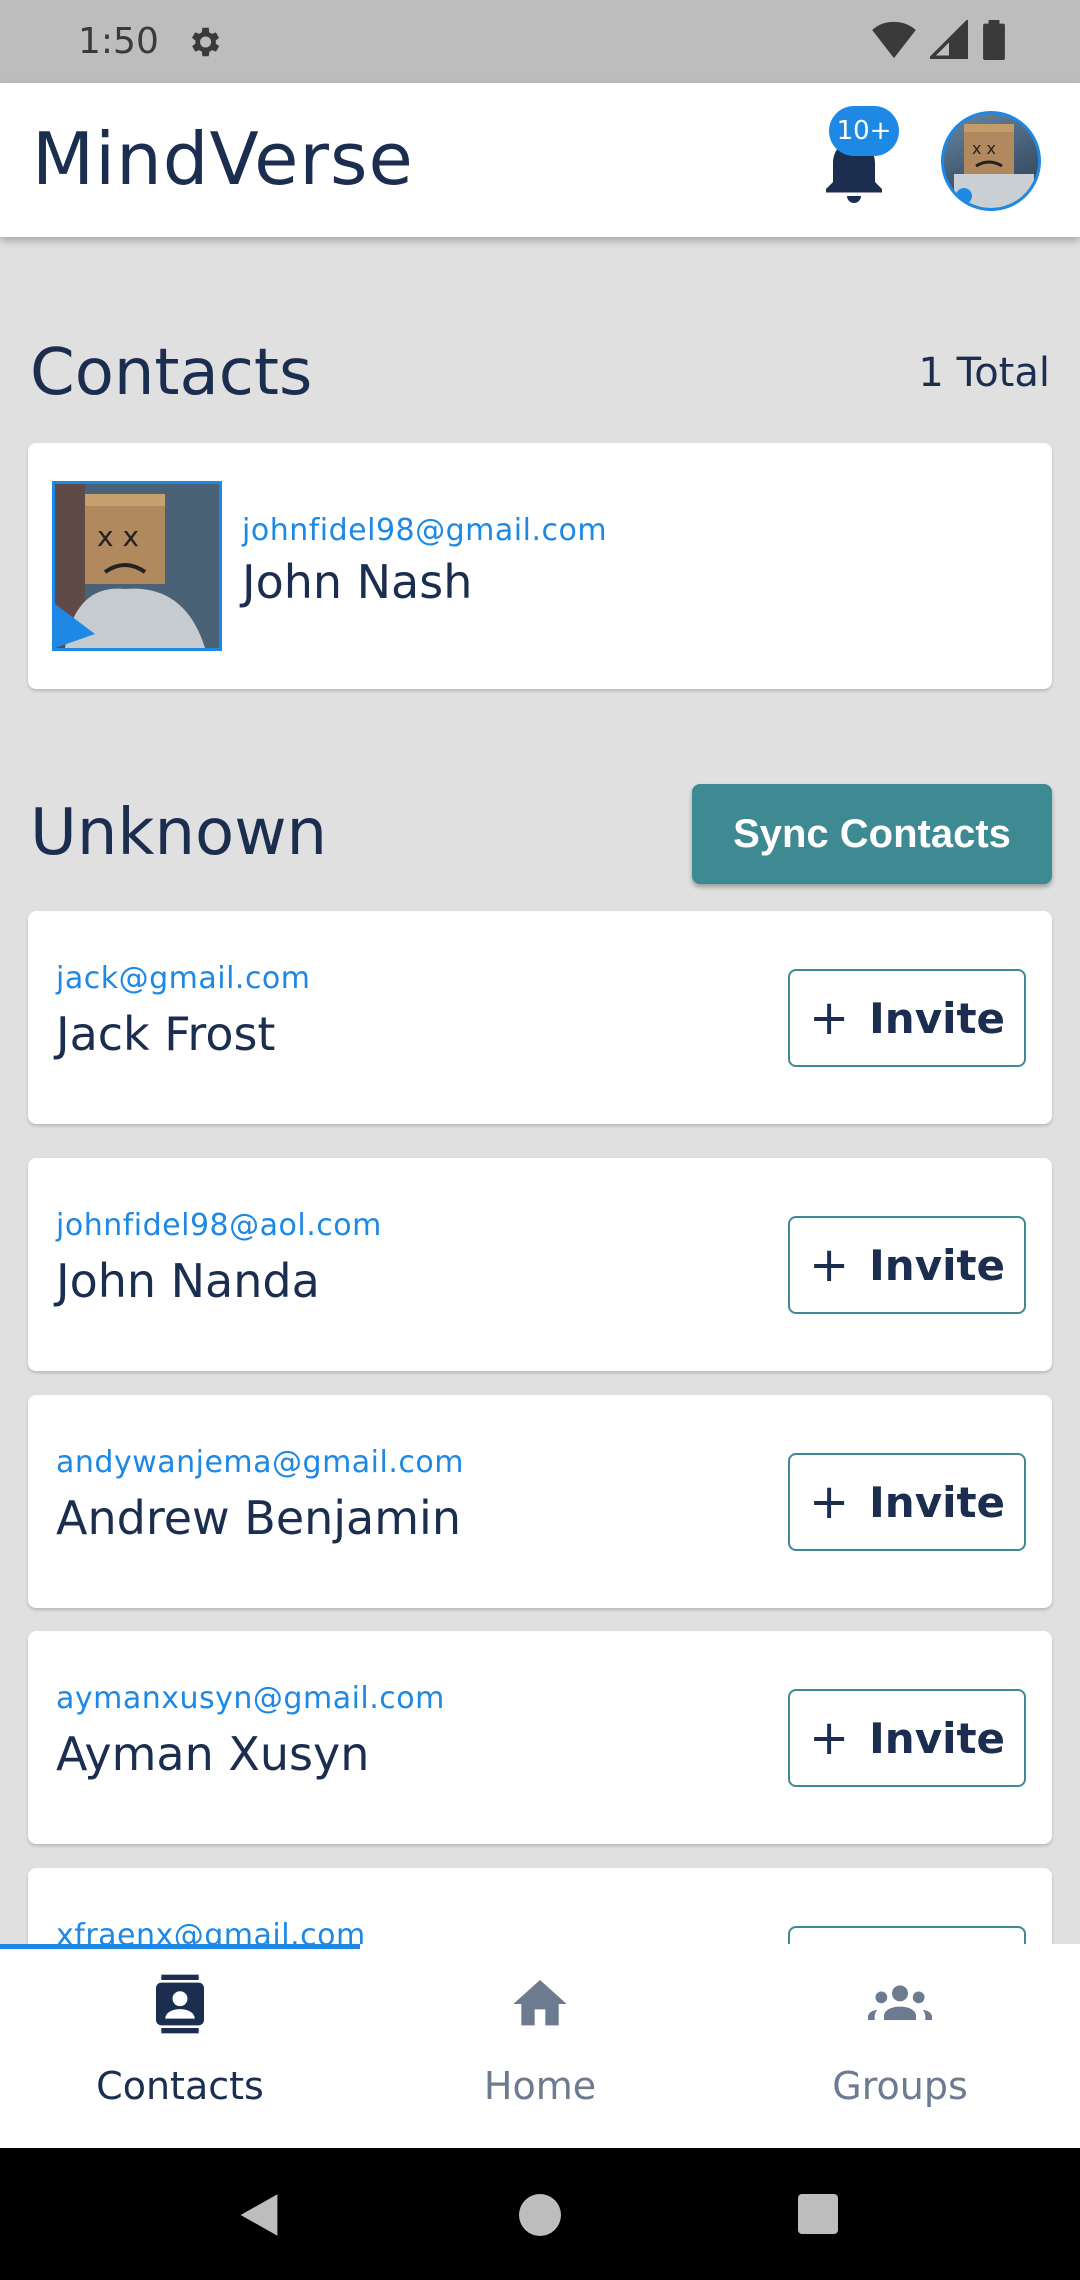  Describe the element at coordinates (205, 41) in the screenshot. I see `settings-gear-icon` at that location.